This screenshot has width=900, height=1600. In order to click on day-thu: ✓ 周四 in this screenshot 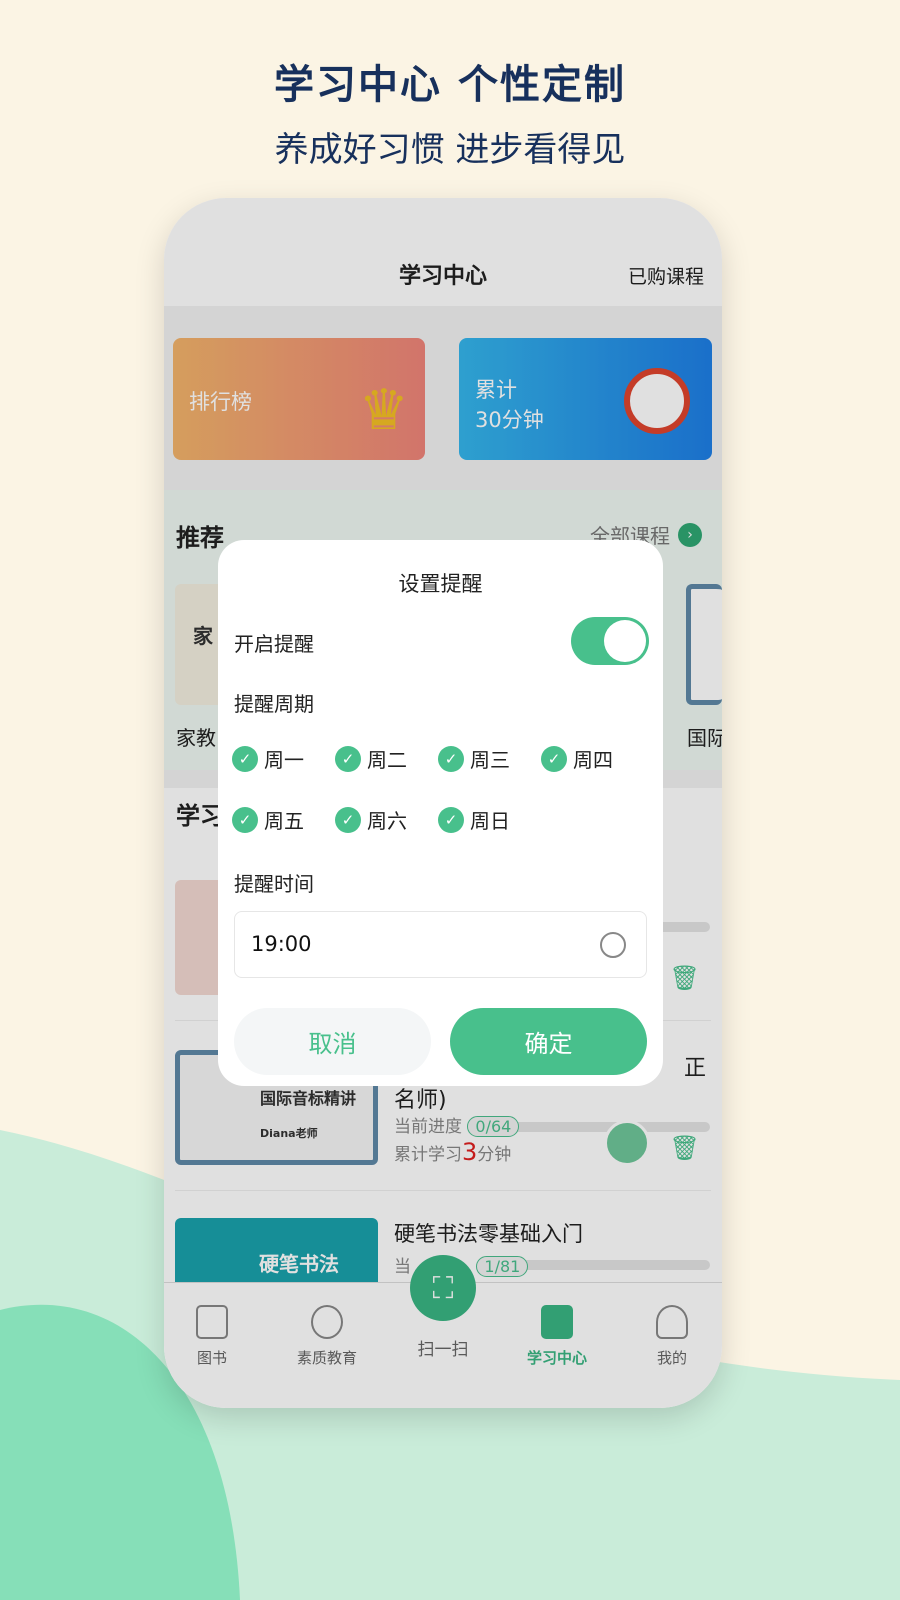, I will do `click(592, 758)`.